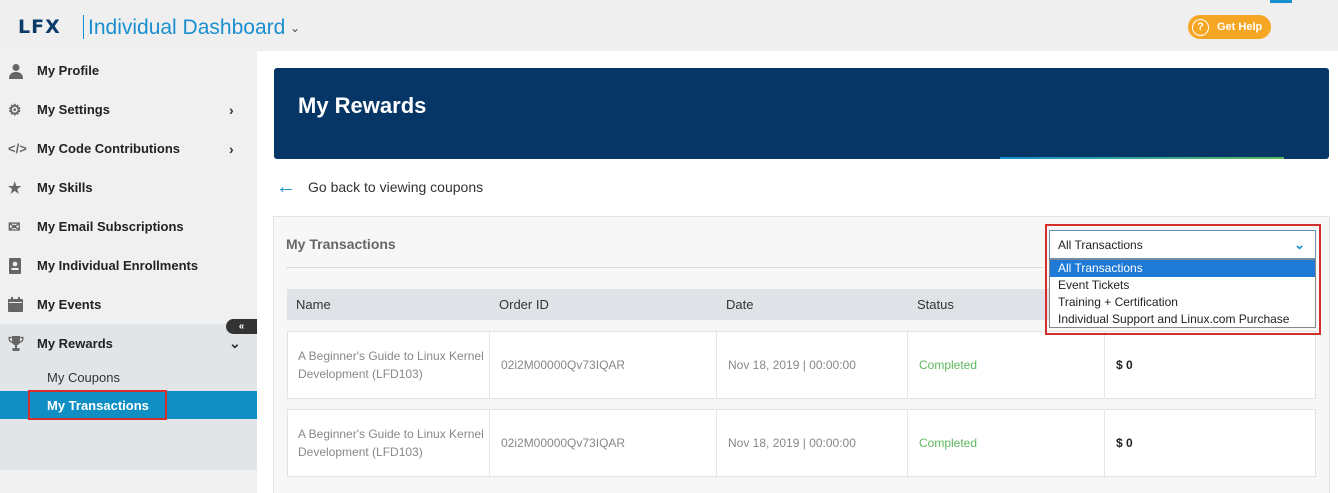 This screenshot has width=1338, height=493. Describe the element at coordinates (18, 71) in the screenshot. I see `user-icon` at that location.